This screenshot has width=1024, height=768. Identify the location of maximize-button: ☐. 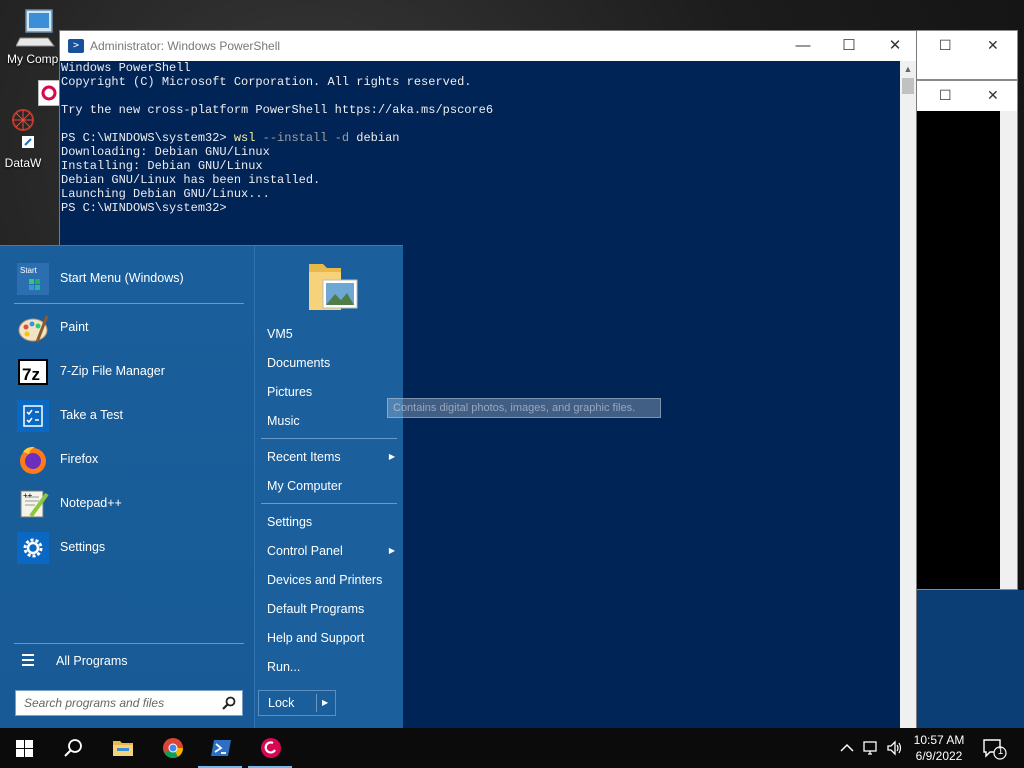
(849, 46).